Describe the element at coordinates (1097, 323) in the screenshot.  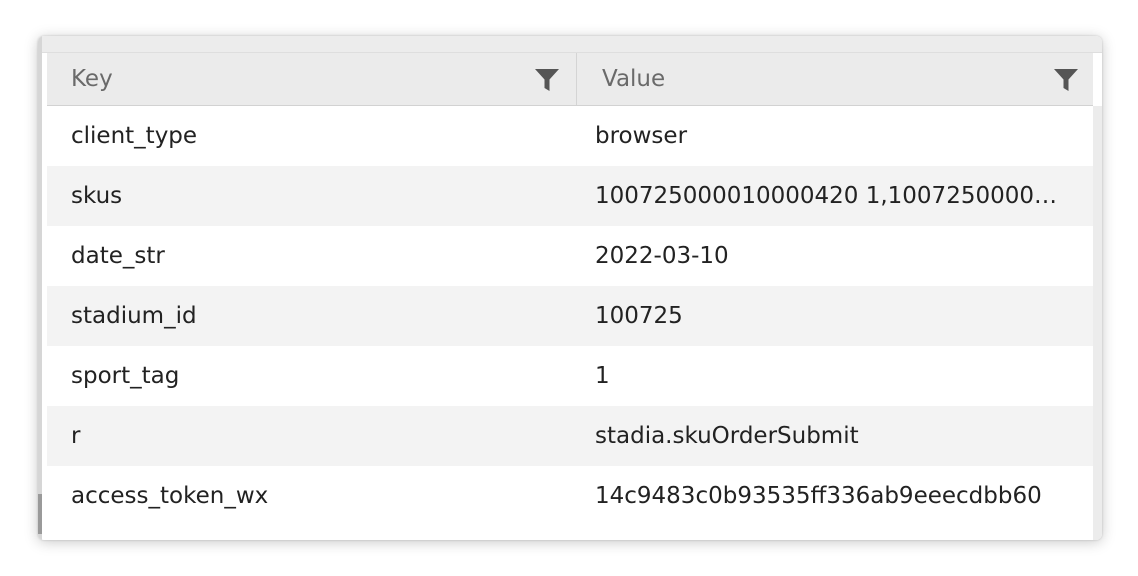
I see `vertical-scrollbar` at that location.